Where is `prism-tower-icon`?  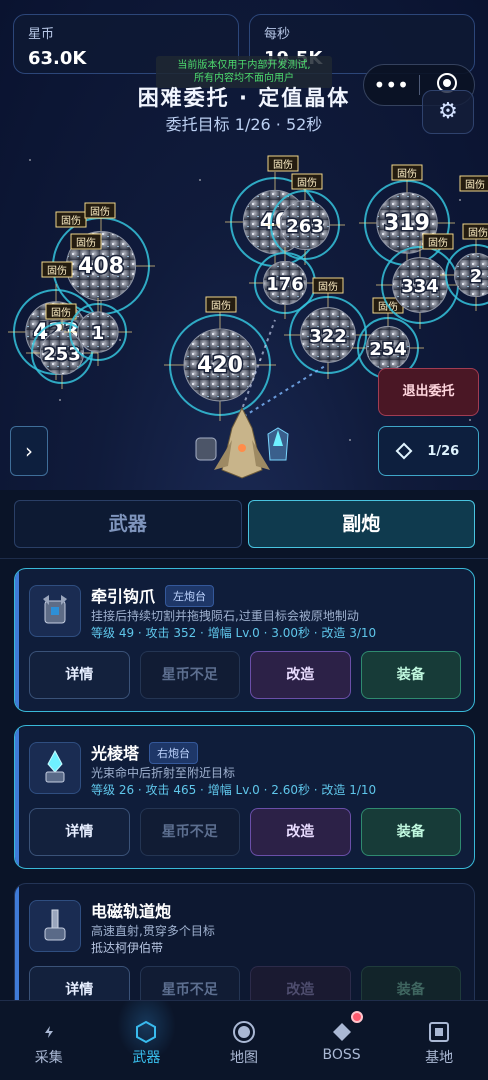 prism-tower-icon is located at coordinates (55, 768).